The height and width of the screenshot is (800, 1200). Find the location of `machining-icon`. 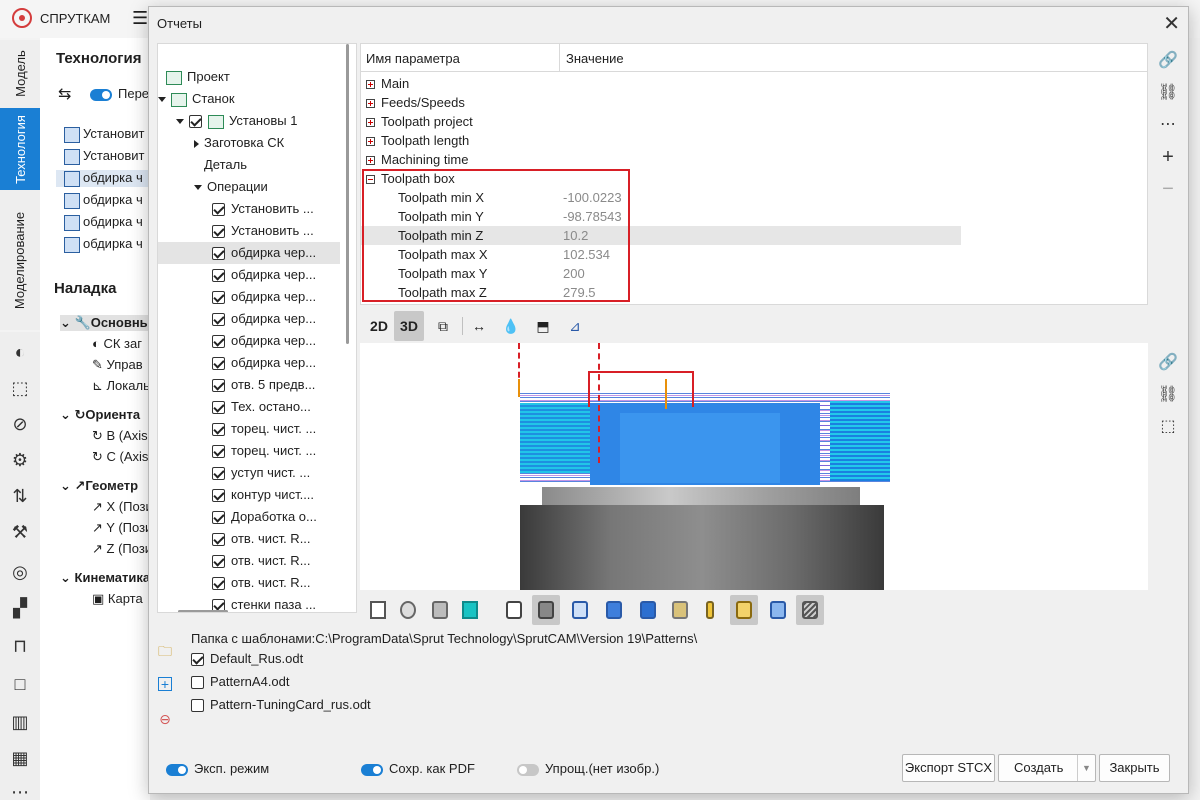

machining-icon is located at coordinates (744, 610).